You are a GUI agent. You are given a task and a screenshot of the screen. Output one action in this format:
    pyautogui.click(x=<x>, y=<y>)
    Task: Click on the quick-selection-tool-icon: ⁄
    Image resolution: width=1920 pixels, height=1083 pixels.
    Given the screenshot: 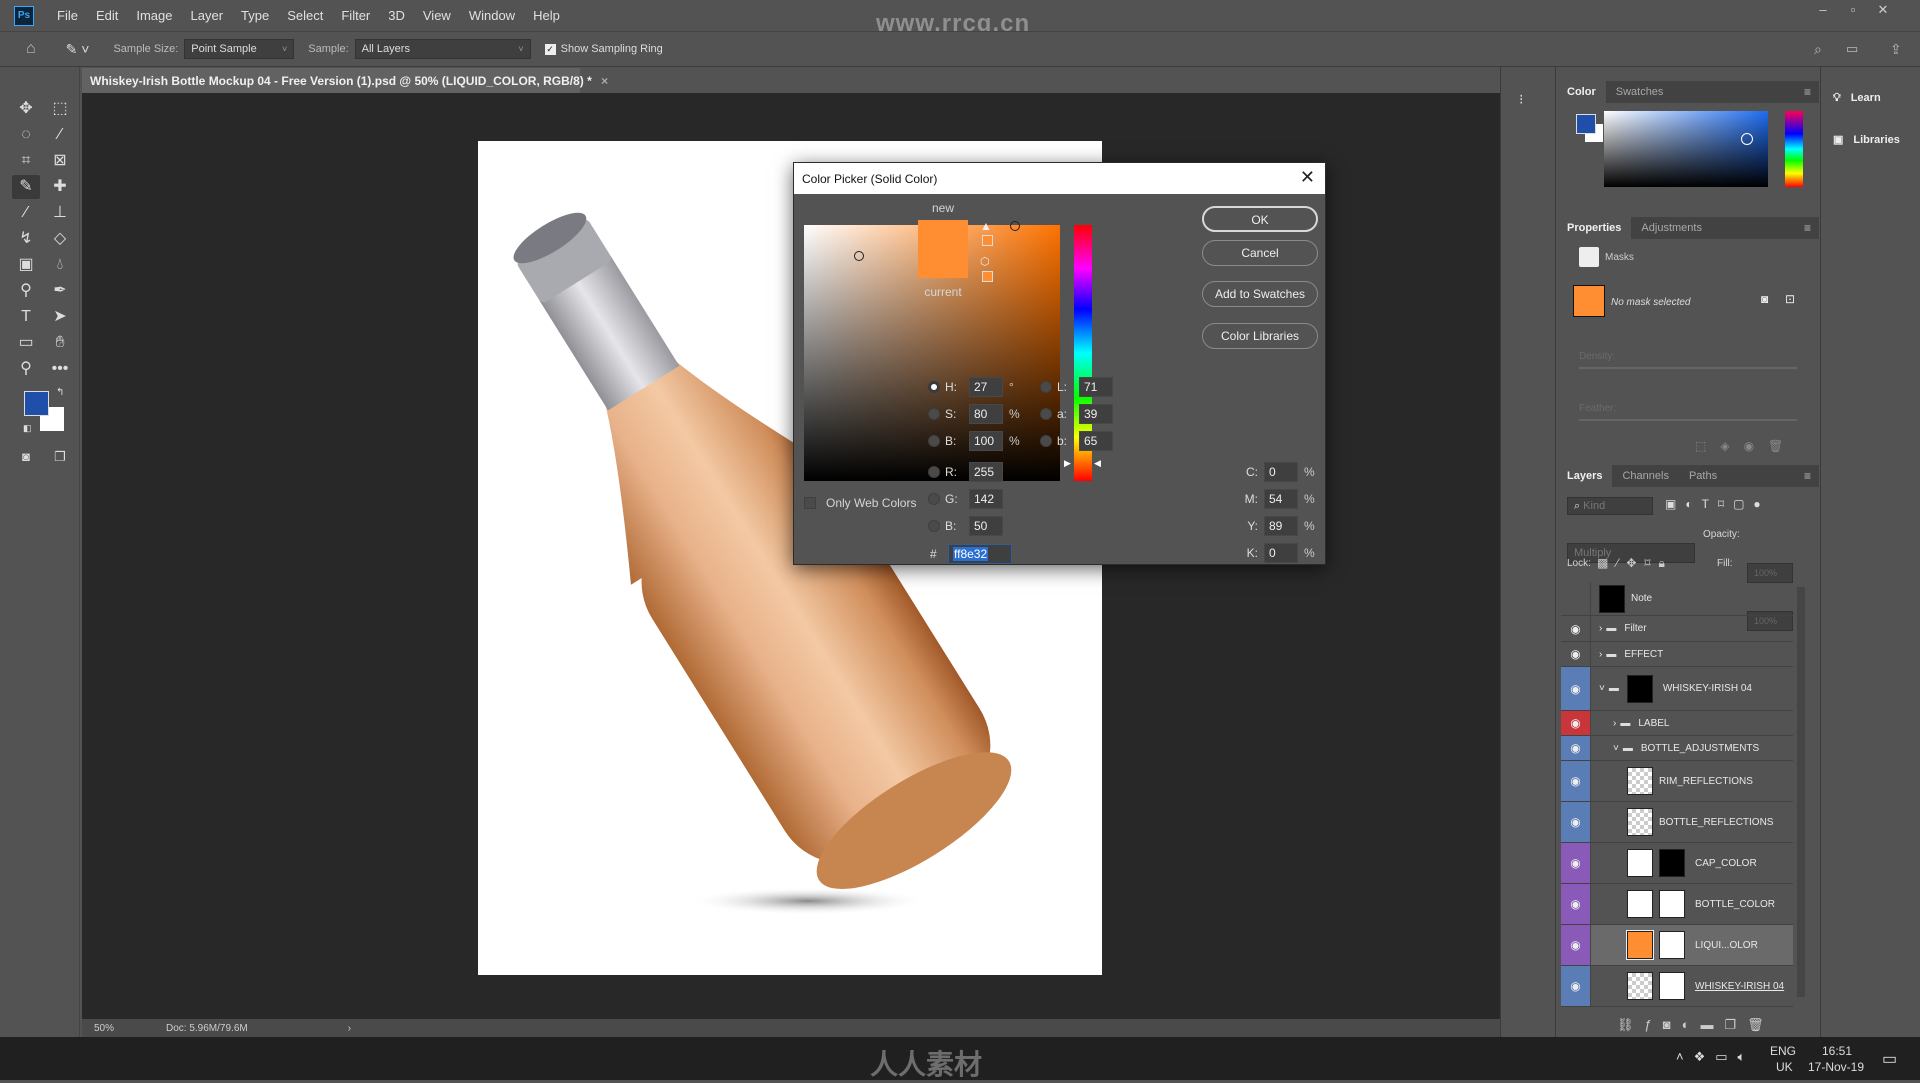 What is the action you would take?
    pyautogui.click(x=60, y=135)
    